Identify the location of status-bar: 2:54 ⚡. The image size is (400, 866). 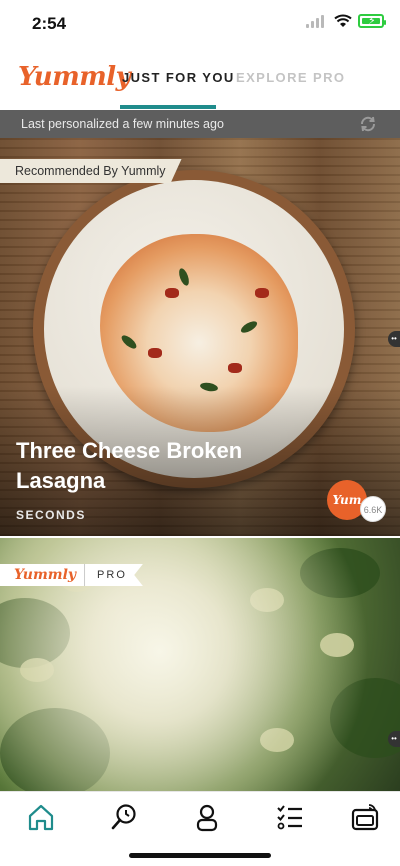
(200, 24).